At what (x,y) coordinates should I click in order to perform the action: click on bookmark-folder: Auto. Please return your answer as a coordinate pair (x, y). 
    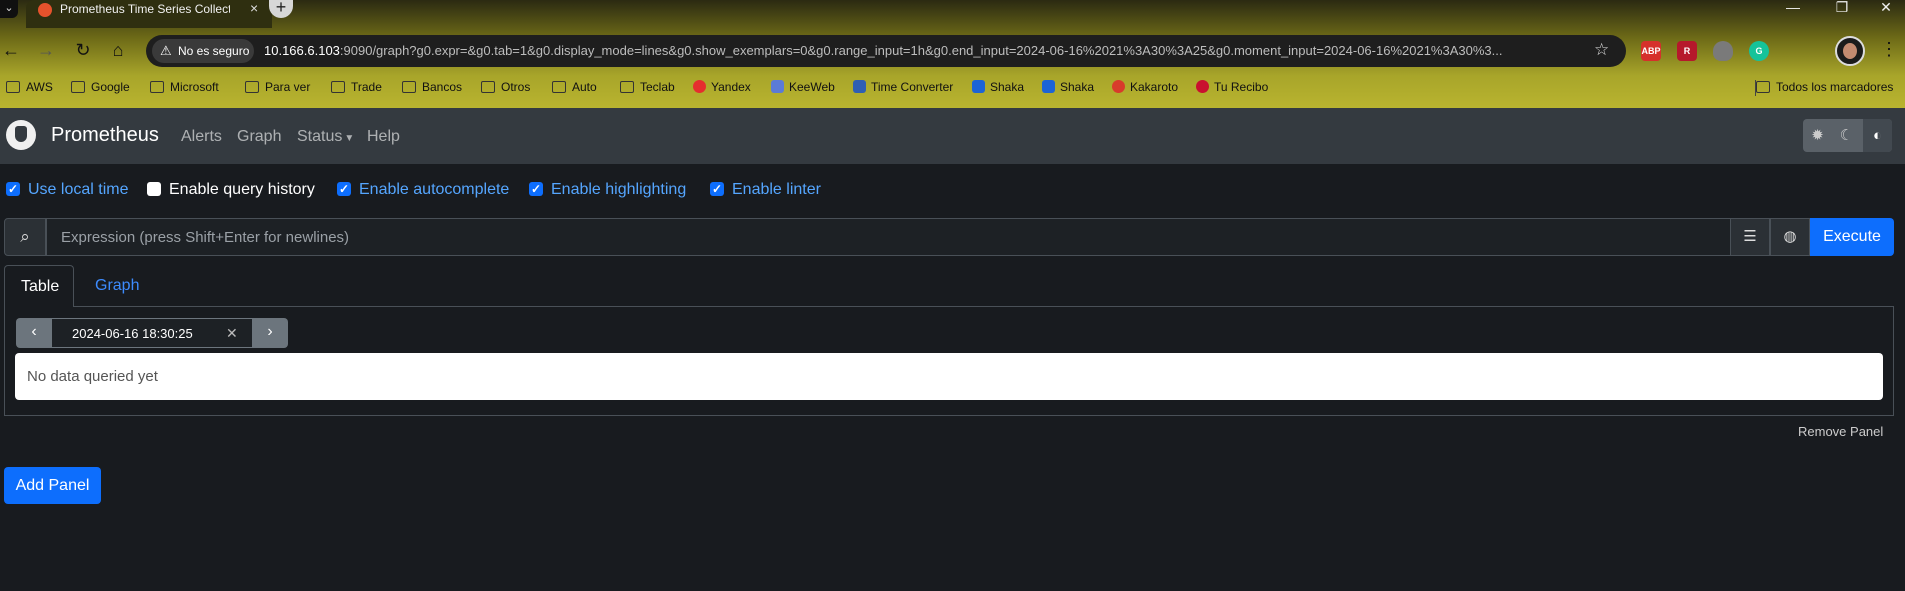
    Looking at the image, I should click on (574, 87).